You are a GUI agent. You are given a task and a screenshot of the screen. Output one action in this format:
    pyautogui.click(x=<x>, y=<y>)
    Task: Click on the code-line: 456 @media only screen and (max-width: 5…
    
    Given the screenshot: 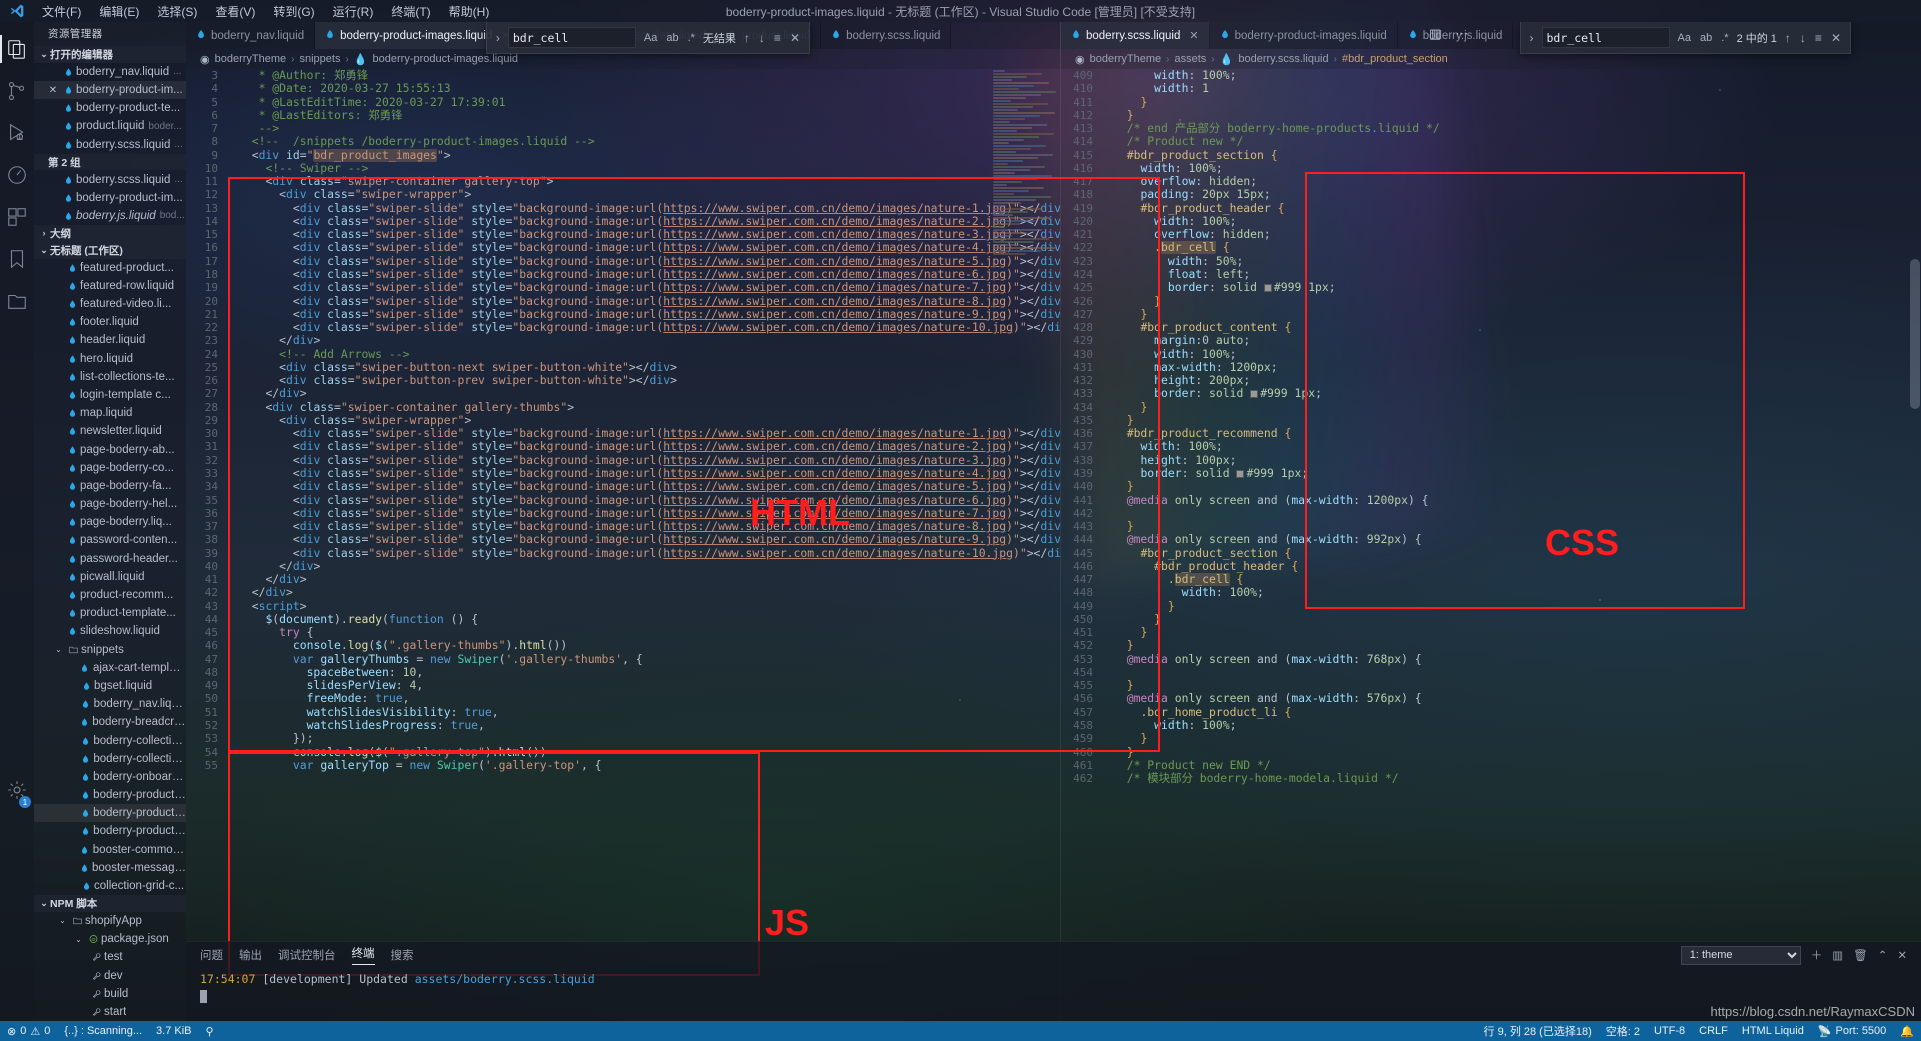 What is the action you would take?
    pyautogui.click(x=1491, y=698)
    